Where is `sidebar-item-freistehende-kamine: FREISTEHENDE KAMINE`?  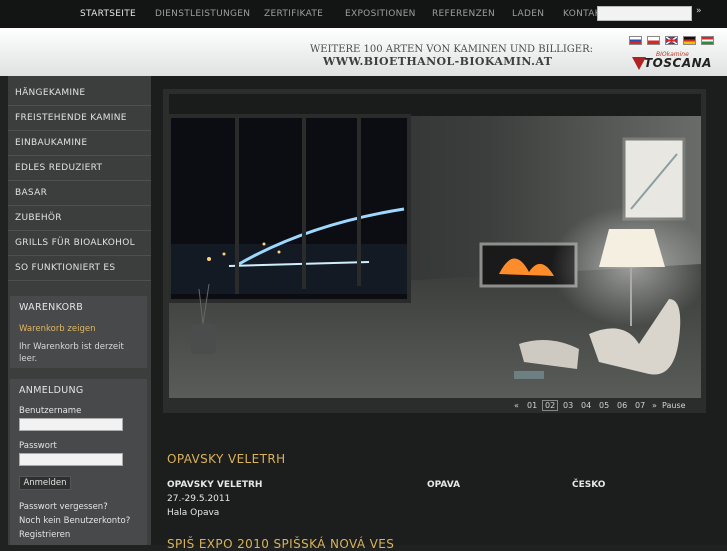
sidebar-item-freistehende-kamine: FREISTEHENDE KAMINE is located at coordinates (79, 118).